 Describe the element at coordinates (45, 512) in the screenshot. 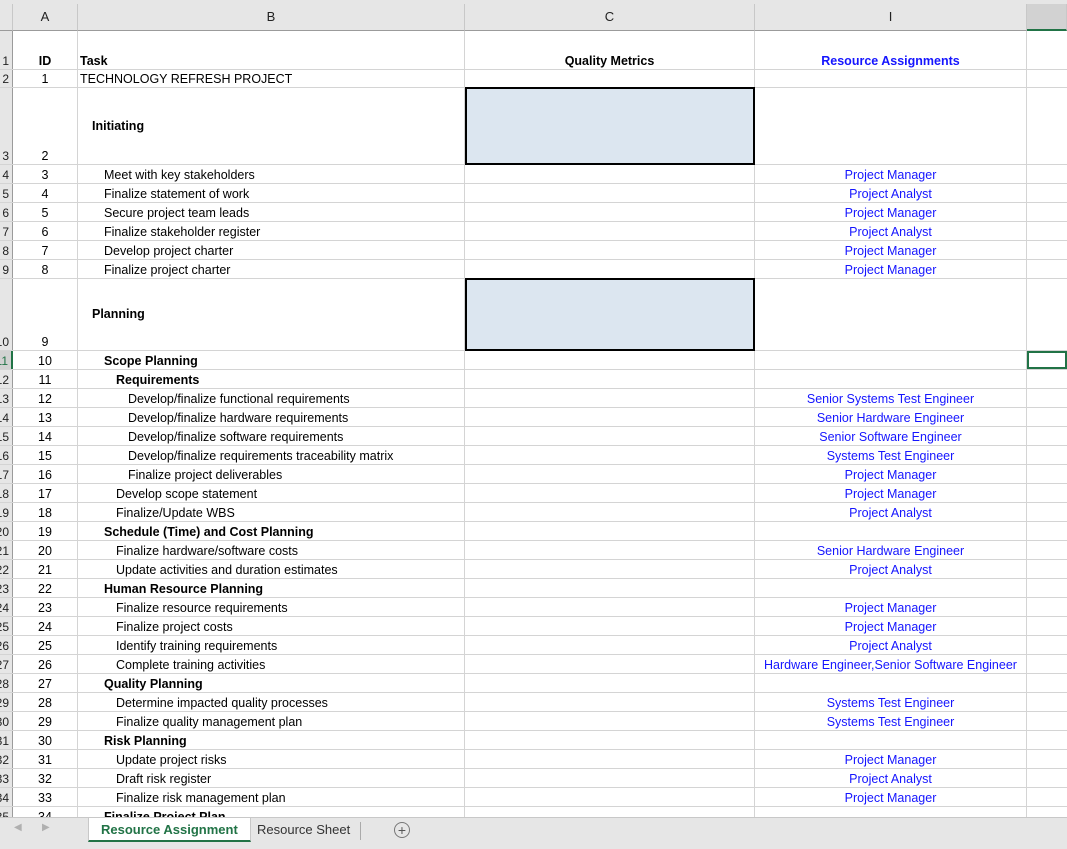

I see `id-cell: 18` at that location.